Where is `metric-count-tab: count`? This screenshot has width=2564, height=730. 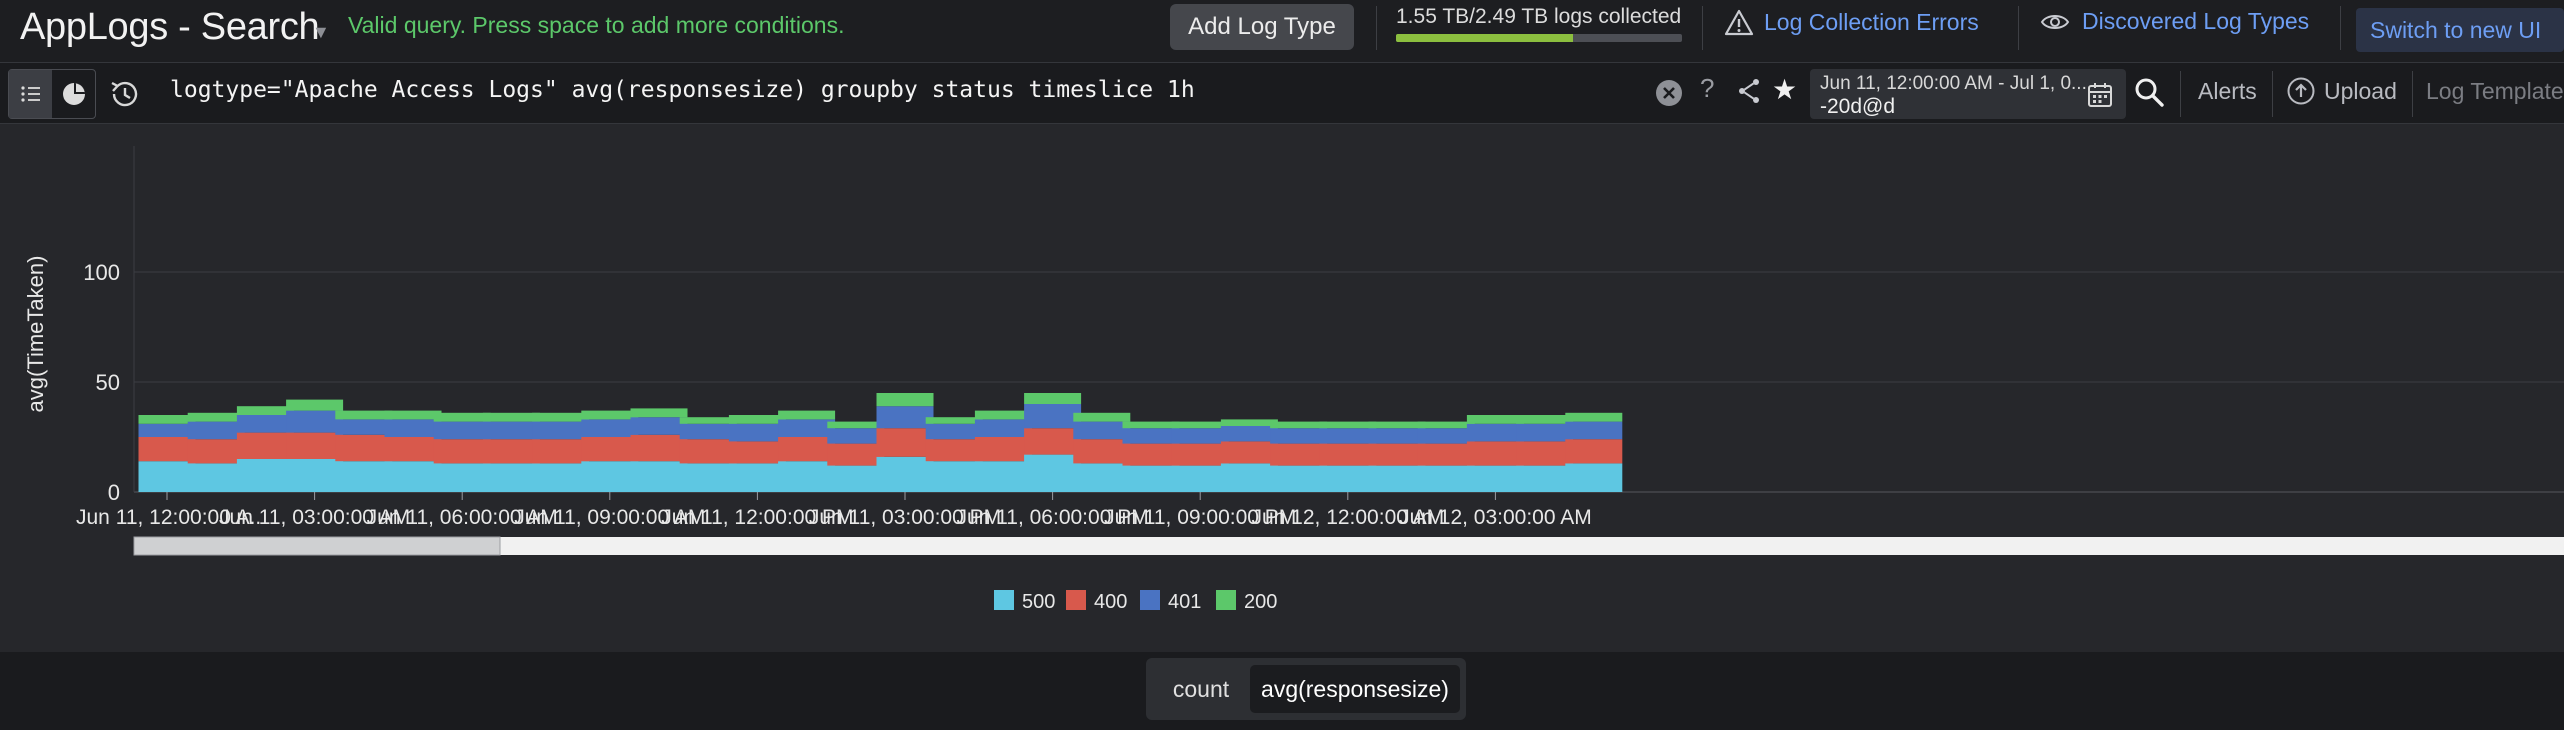
metric-count-tab: count is located at coordinates (1201, 689).